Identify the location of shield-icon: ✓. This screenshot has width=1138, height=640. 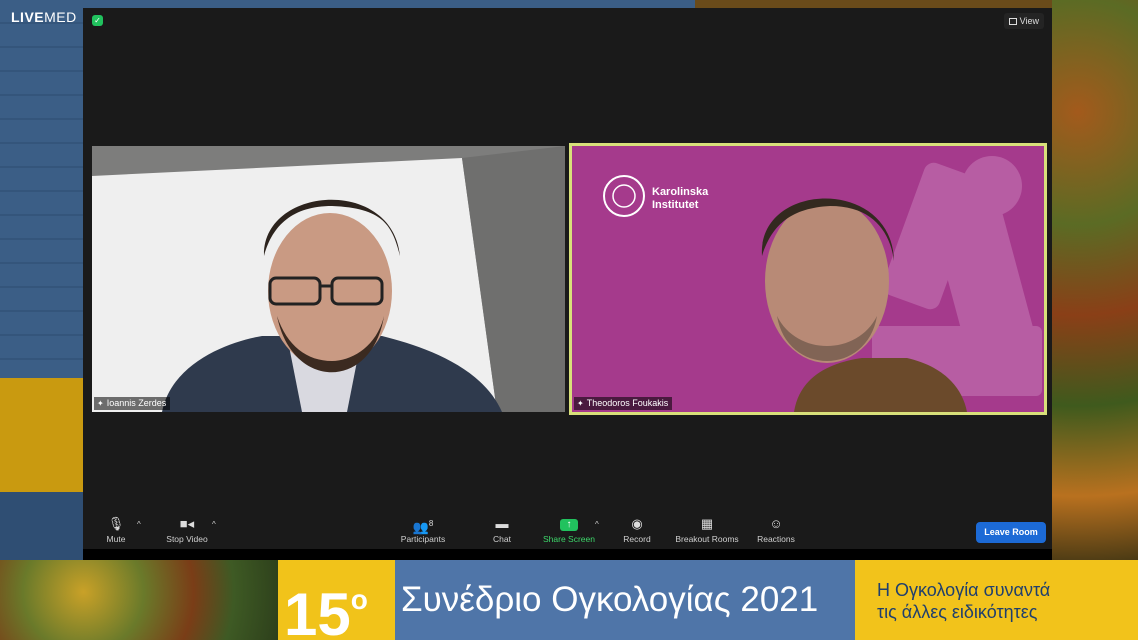
(97, 20).